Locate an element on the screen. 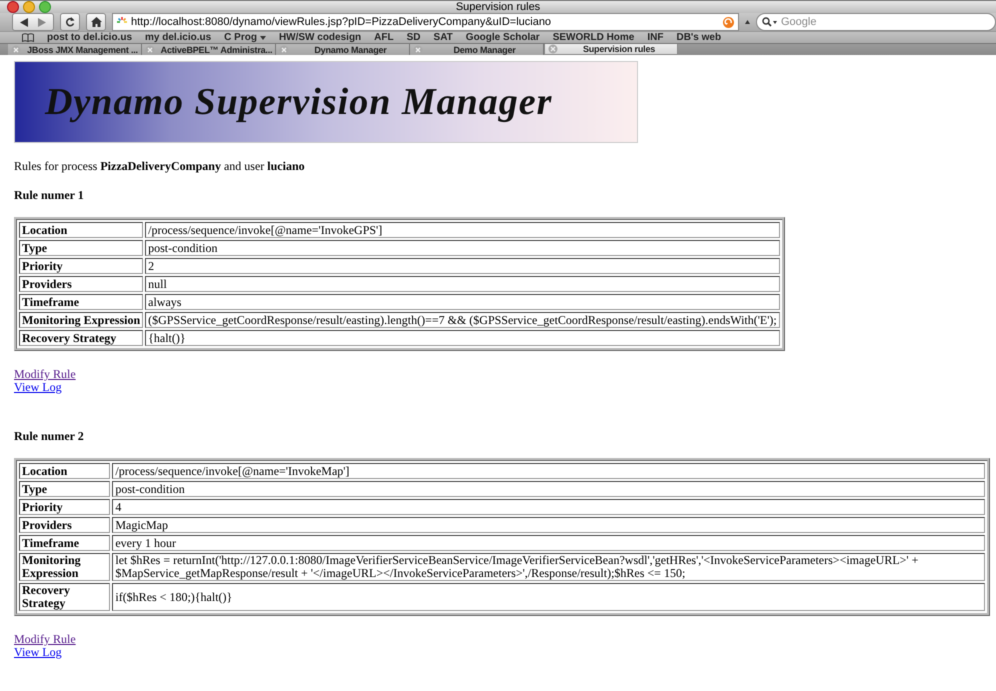  bookmark-link: AFL is located at coordinates (384, 37).